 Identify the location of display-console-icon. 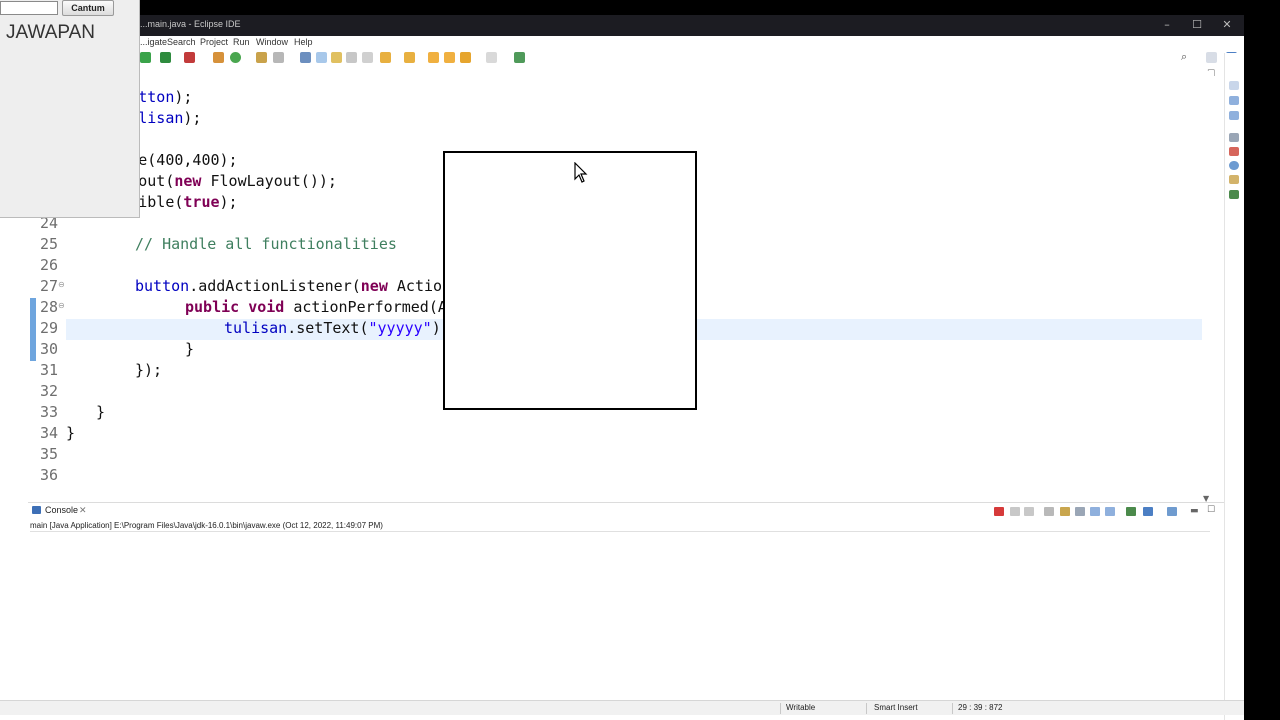
(1148, 511).